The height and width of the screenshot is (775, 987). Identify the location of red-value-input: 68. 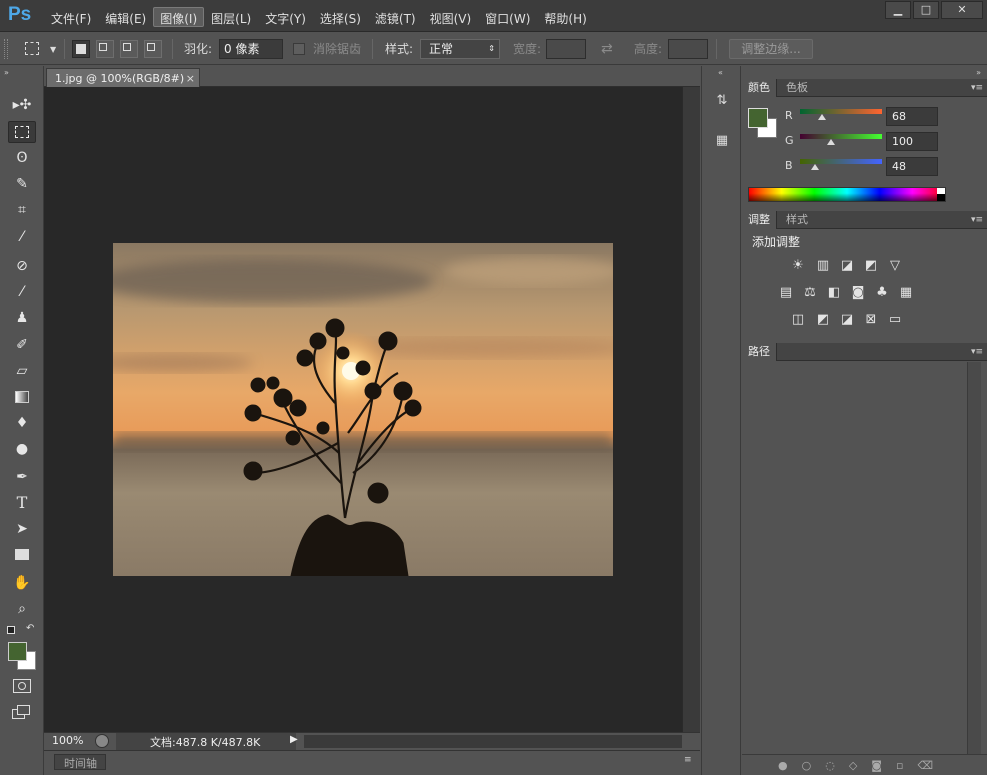
(912, 116).